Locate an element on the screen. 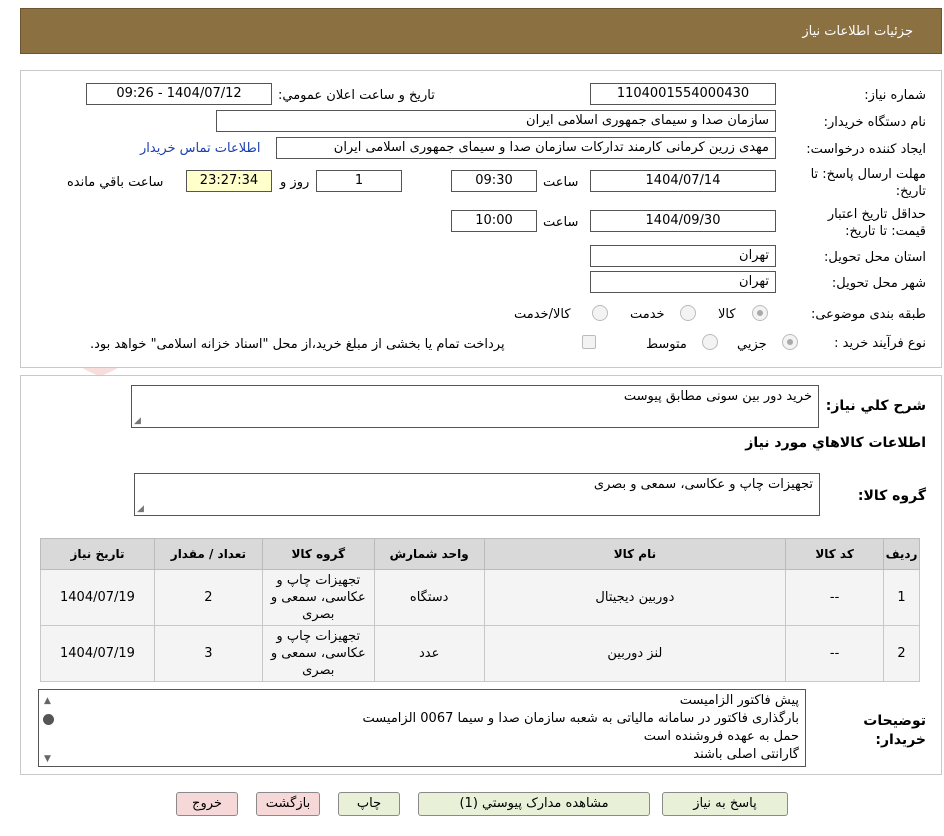 The image size is (944, 836). col-item-code: كد كالا is located at coordinates (835, 554).